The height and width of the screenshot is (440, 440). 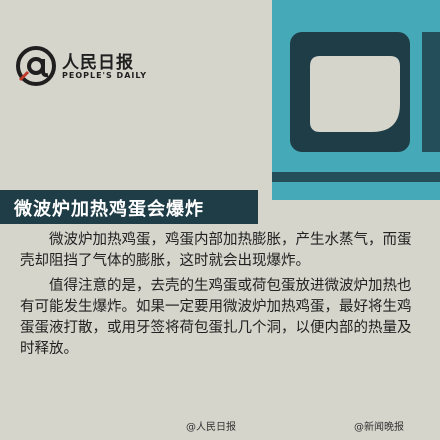 I want to click on watermark: @新闻晚报, so click(x=379, y=427).